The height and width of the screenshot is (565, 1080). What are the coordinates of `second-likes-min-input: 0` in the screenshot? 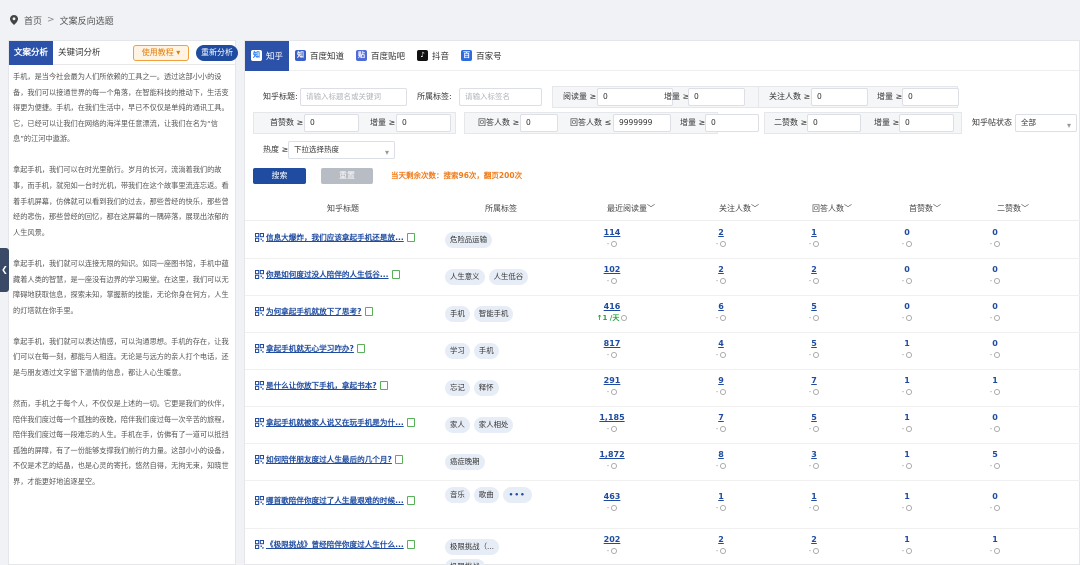 It's located at (834, 123).